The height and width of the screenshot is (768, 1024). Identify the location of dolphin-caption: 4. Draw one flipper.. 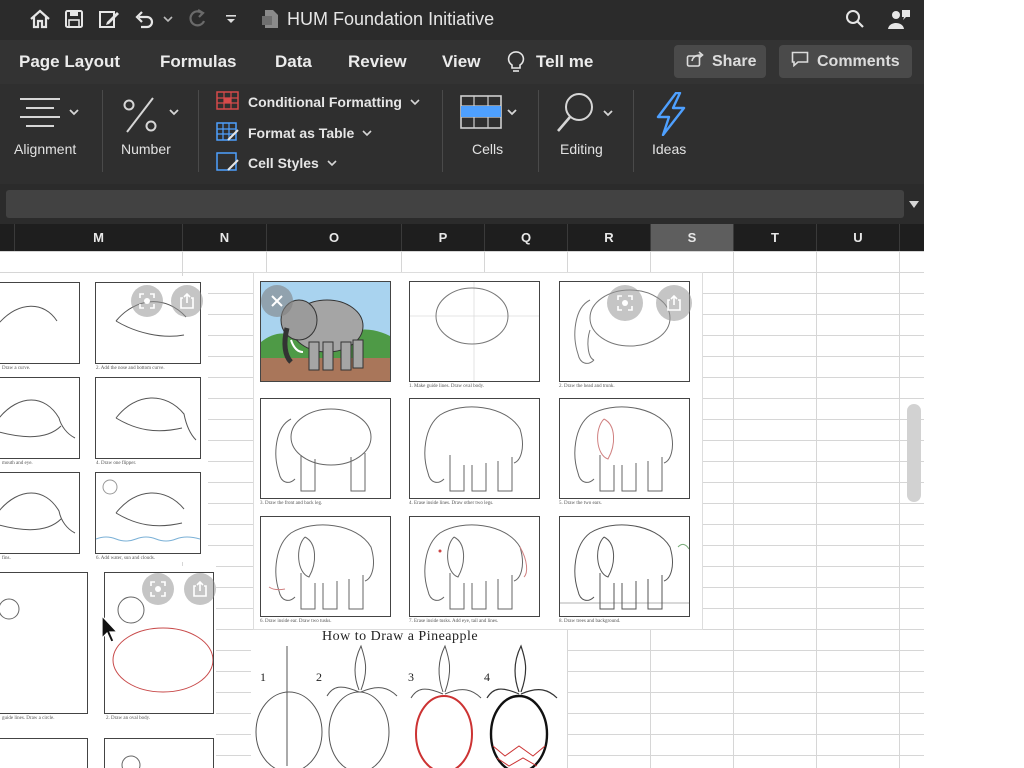
(116, 463).